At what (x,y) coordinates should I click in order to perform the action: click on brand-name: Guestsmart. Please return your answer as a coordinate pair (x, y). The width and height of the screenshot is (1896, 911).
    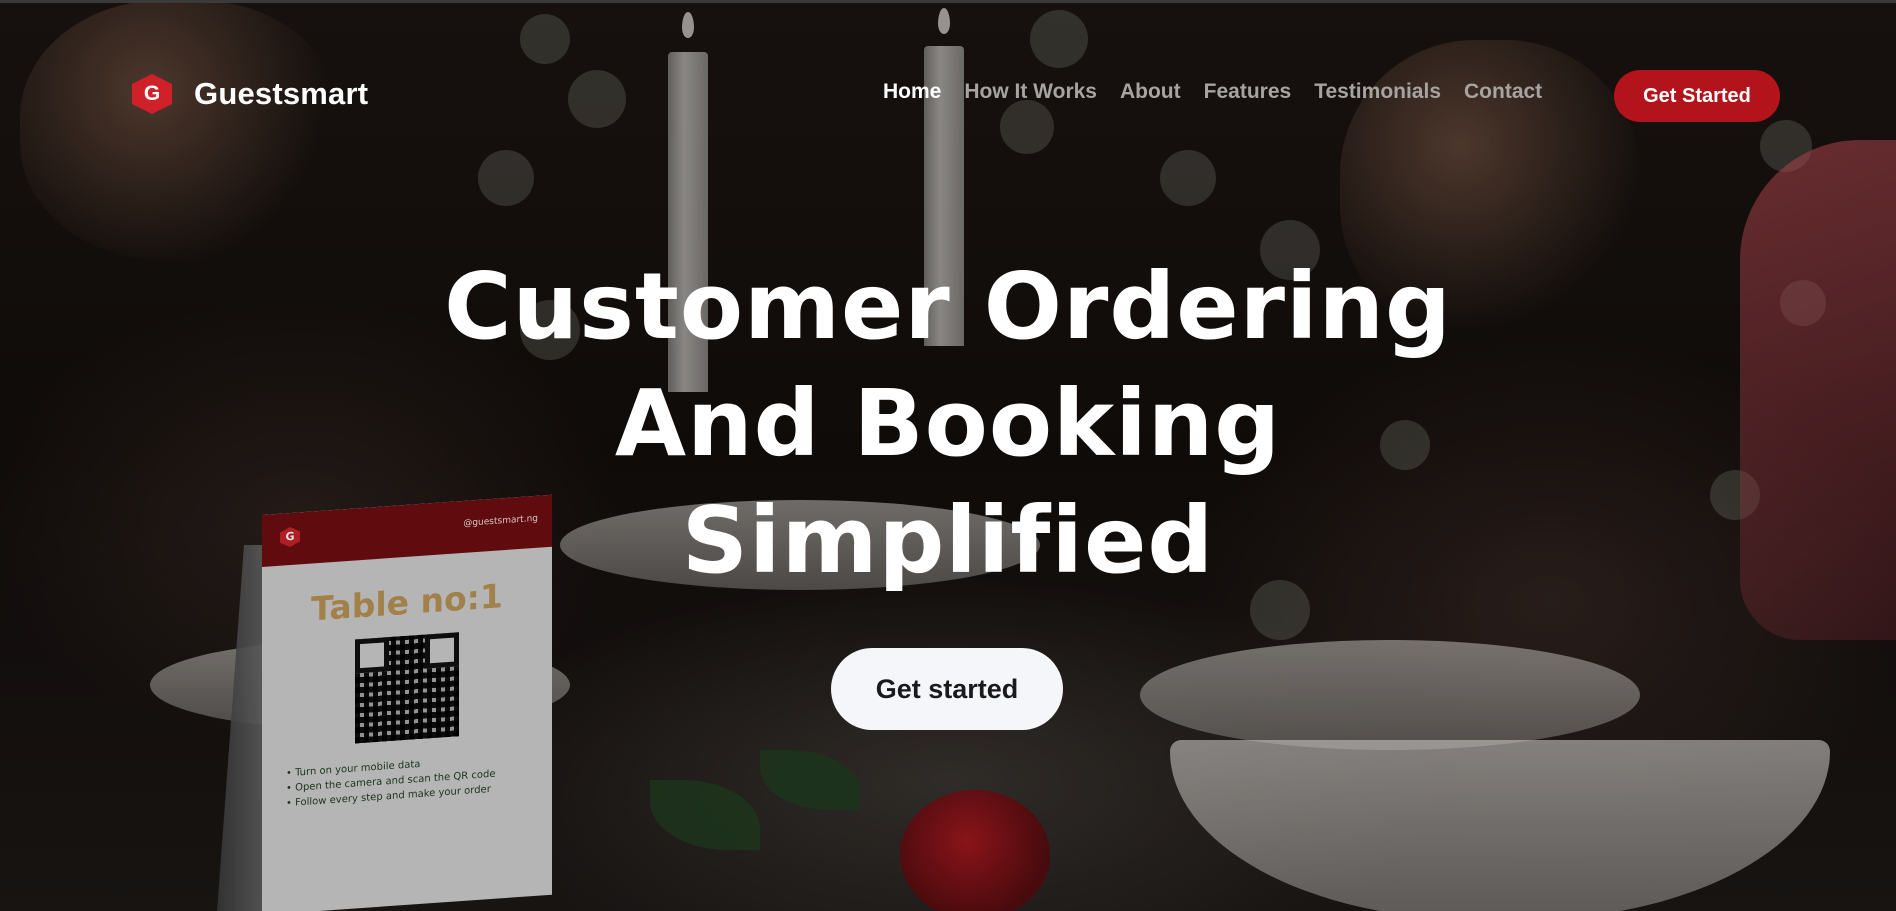
    Looking at the image, I should click on (281, 93).